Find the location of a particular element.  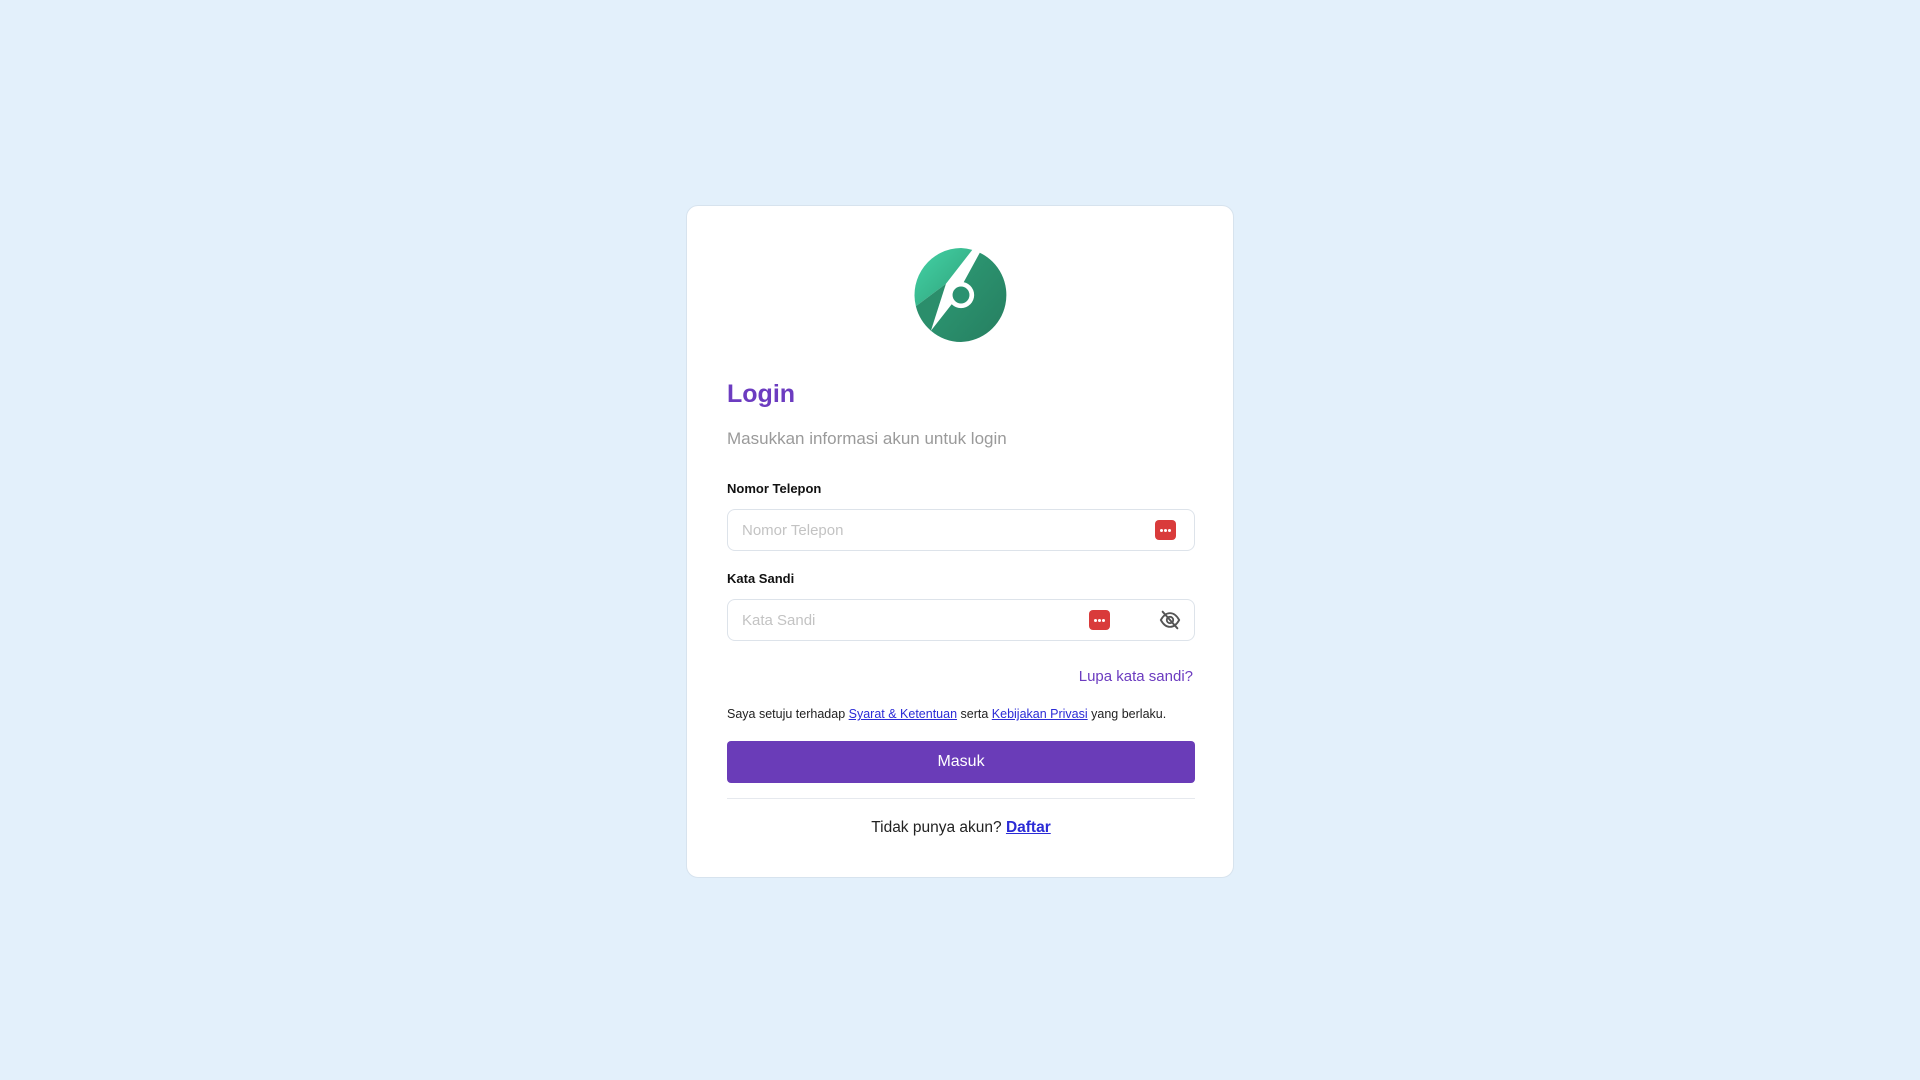

eye-off-icon is located at coordinates (1170, 620).